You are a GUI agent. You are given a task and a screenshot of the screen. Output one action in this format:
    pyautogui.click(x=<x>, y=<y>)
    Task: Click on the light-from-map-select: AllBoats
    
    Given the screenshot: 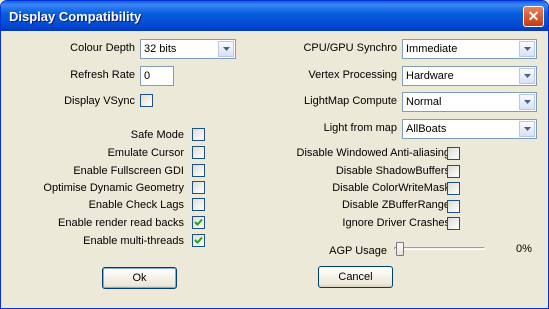 What is the action you would take?
    pyautogui.click(x=469, y=129)
    